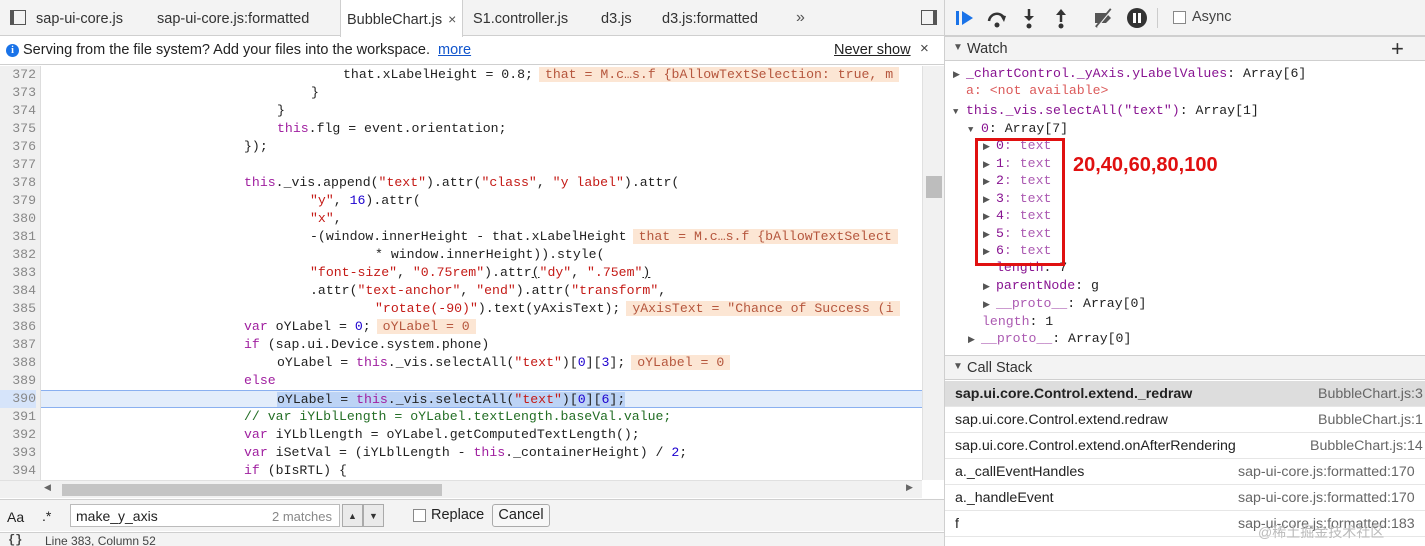 This screenshot has width=1425, height=546. Describe the element at coordinates (472, 539) in the screenshot. I see `status-bar: {} Line 383, Column 52` at that location.